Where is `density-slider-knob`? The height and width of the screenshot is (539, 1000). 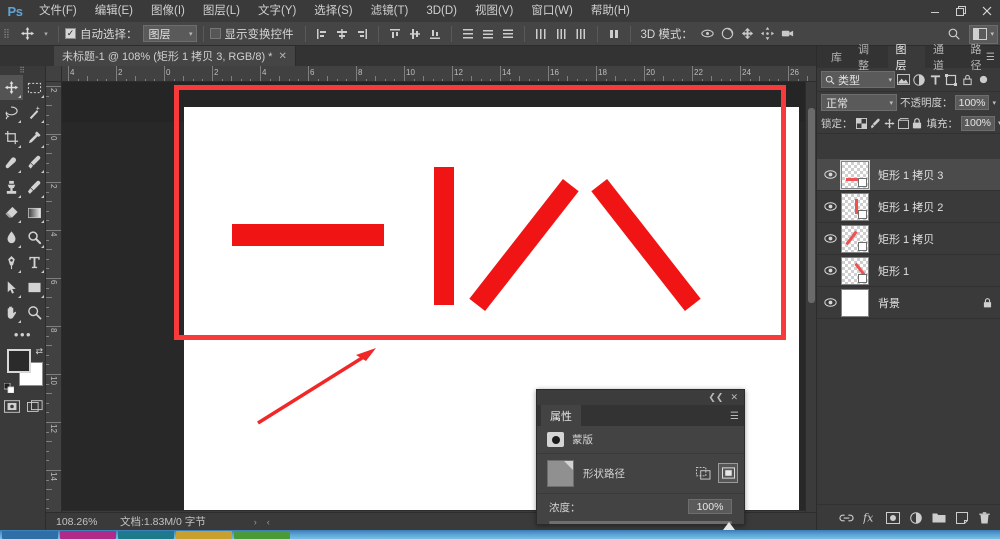
density-slider-knob is located at coordinates (729, 526).